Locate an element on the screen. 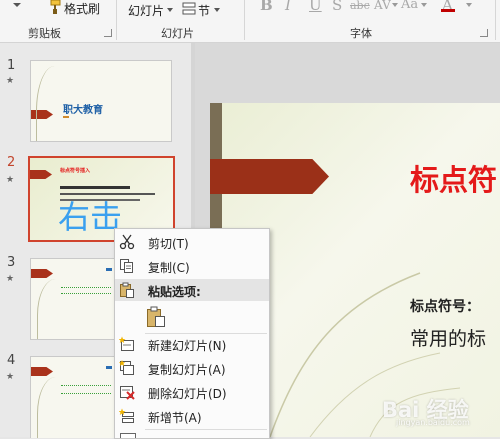  menu-item-label: 复制(C) is located at coordinates (169, 268).